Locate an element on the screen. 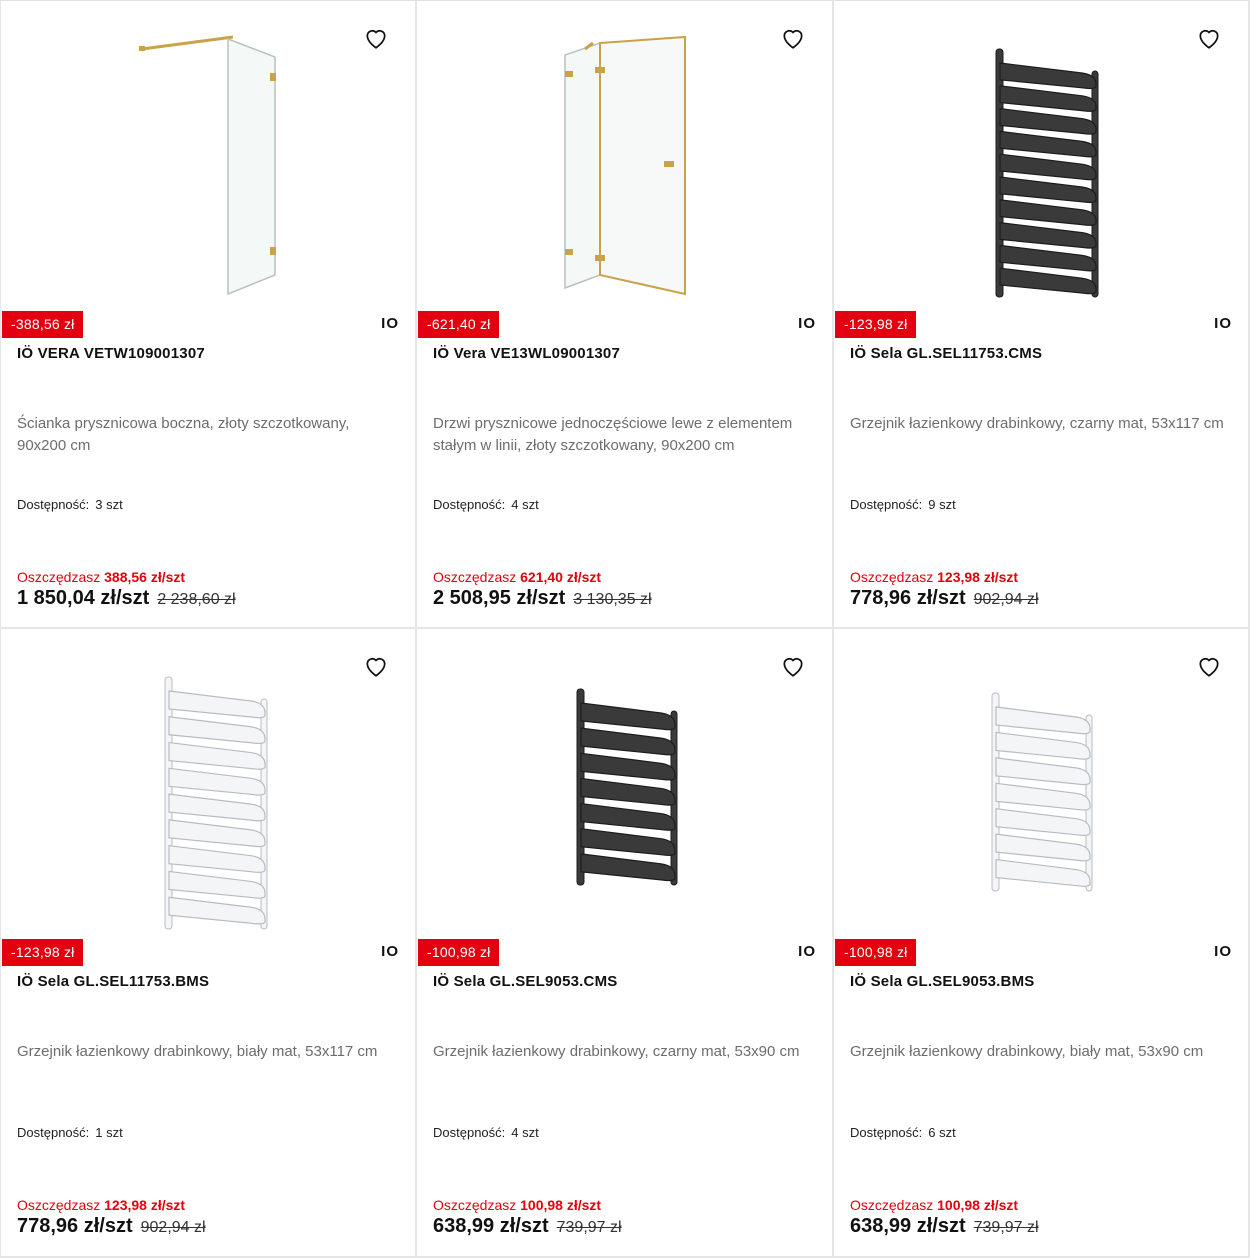 This screenshot has height=1258, width=1250. current-price: 778,96 zł/szt is located at coordinates (908, 598).